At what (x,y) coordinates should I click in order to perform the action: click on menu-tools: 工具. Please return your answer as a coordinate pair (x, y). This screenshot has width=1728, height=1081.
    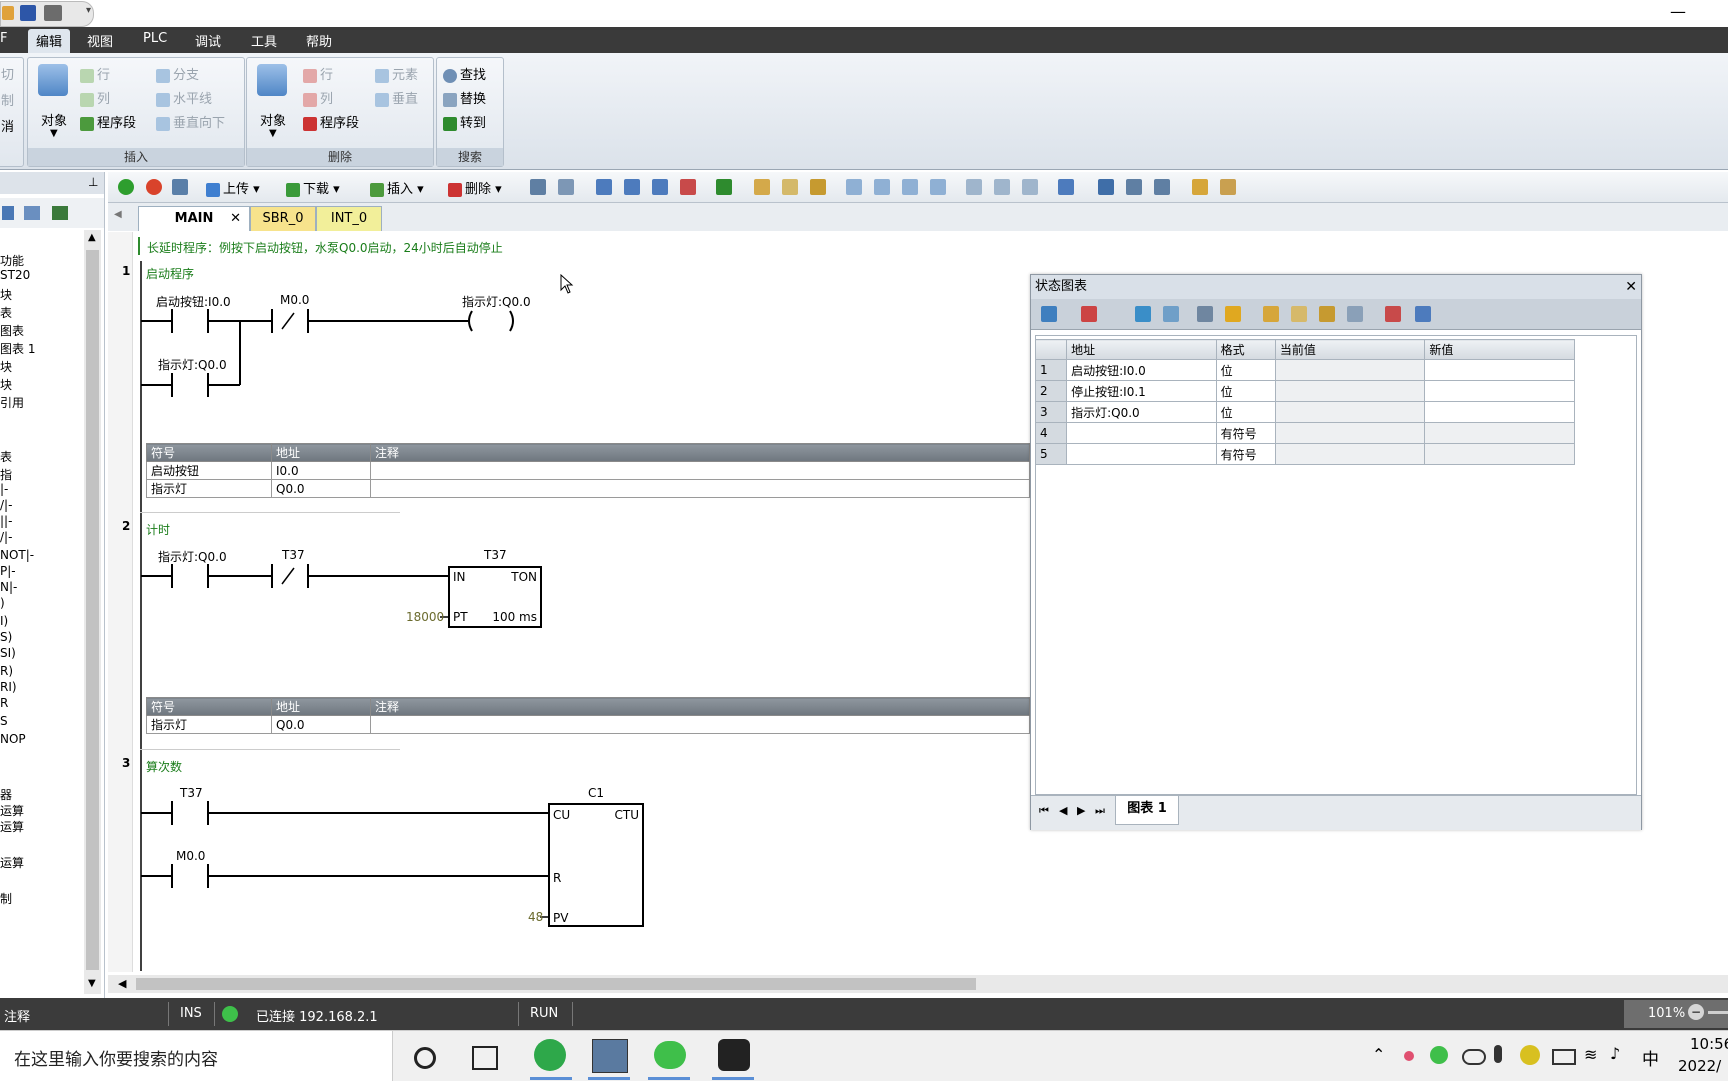
    Looking at the image, I should click on (264, 40).